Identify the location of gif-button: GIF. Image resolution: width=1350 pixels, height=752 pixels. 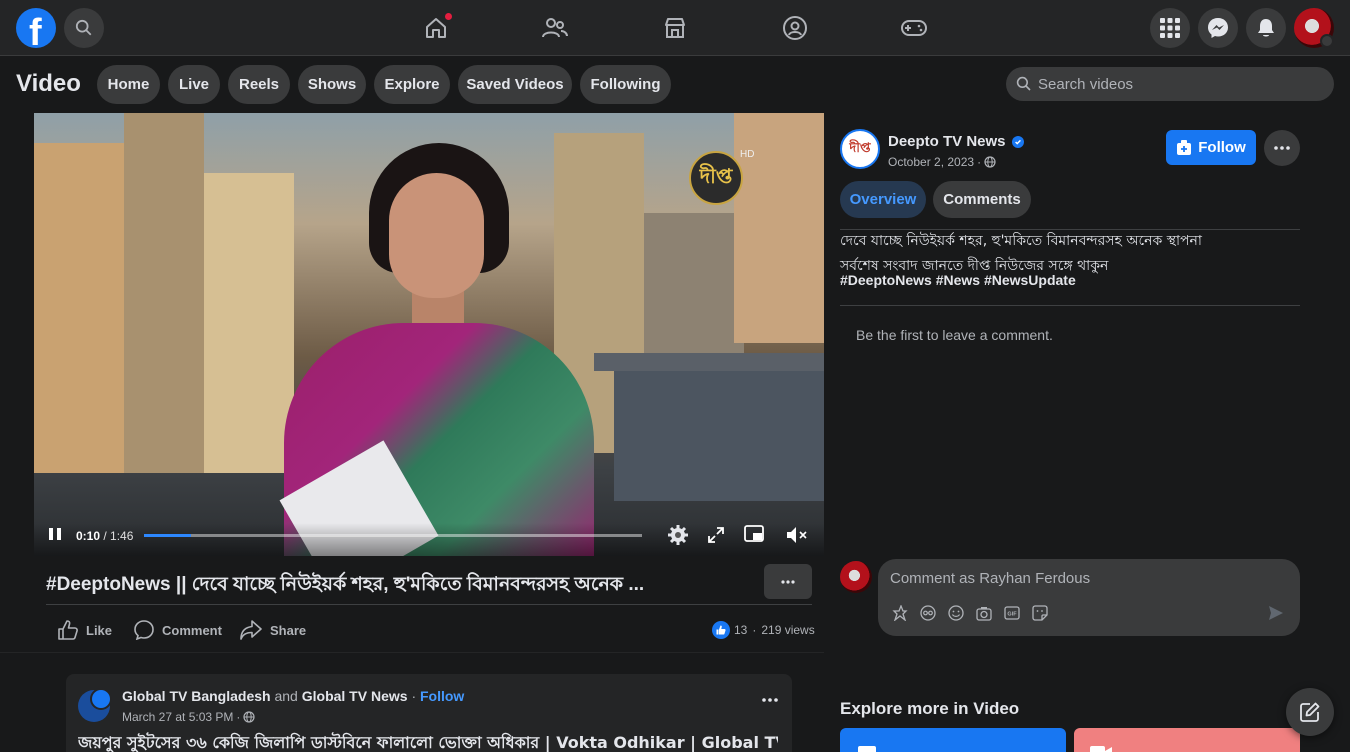
(1012, 613).